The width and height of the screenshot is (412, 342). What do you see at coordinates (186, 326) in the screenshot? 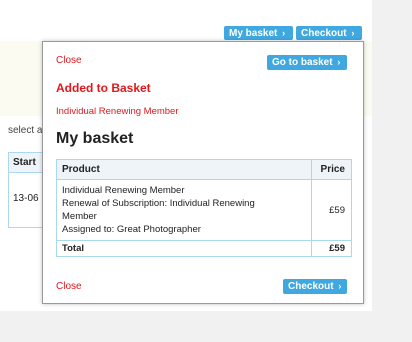
I see `page-footer-band` at bounding box center [186, 326].